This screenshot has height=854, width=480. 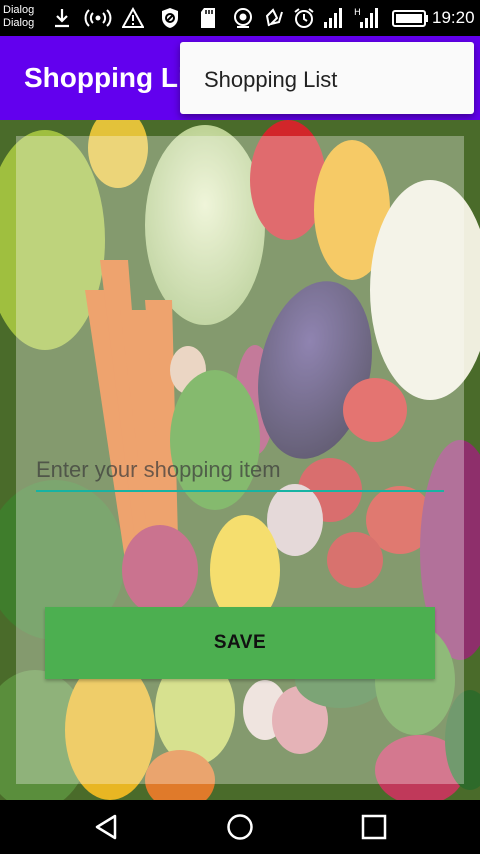 I want to click on status-bar: Dialog Dialog H 19:20, so click(x=240, y=18).